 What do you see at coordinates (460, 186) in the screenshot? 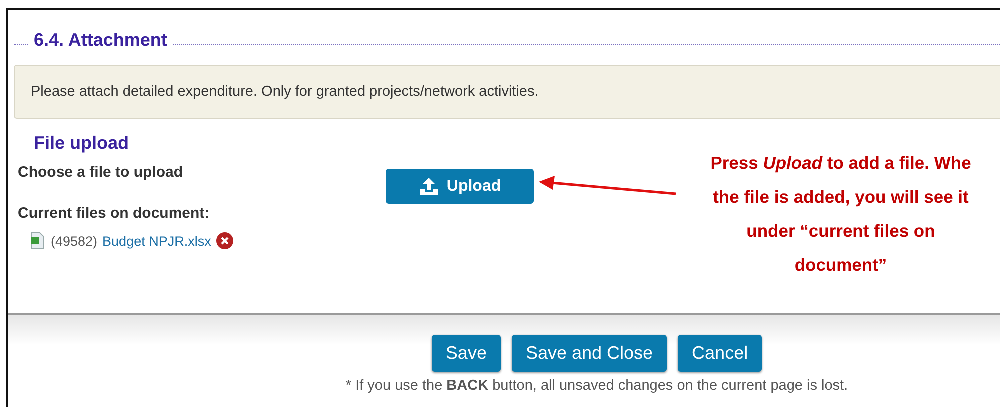
I see `upload-button: Upload` at bounding box center [460, 186].